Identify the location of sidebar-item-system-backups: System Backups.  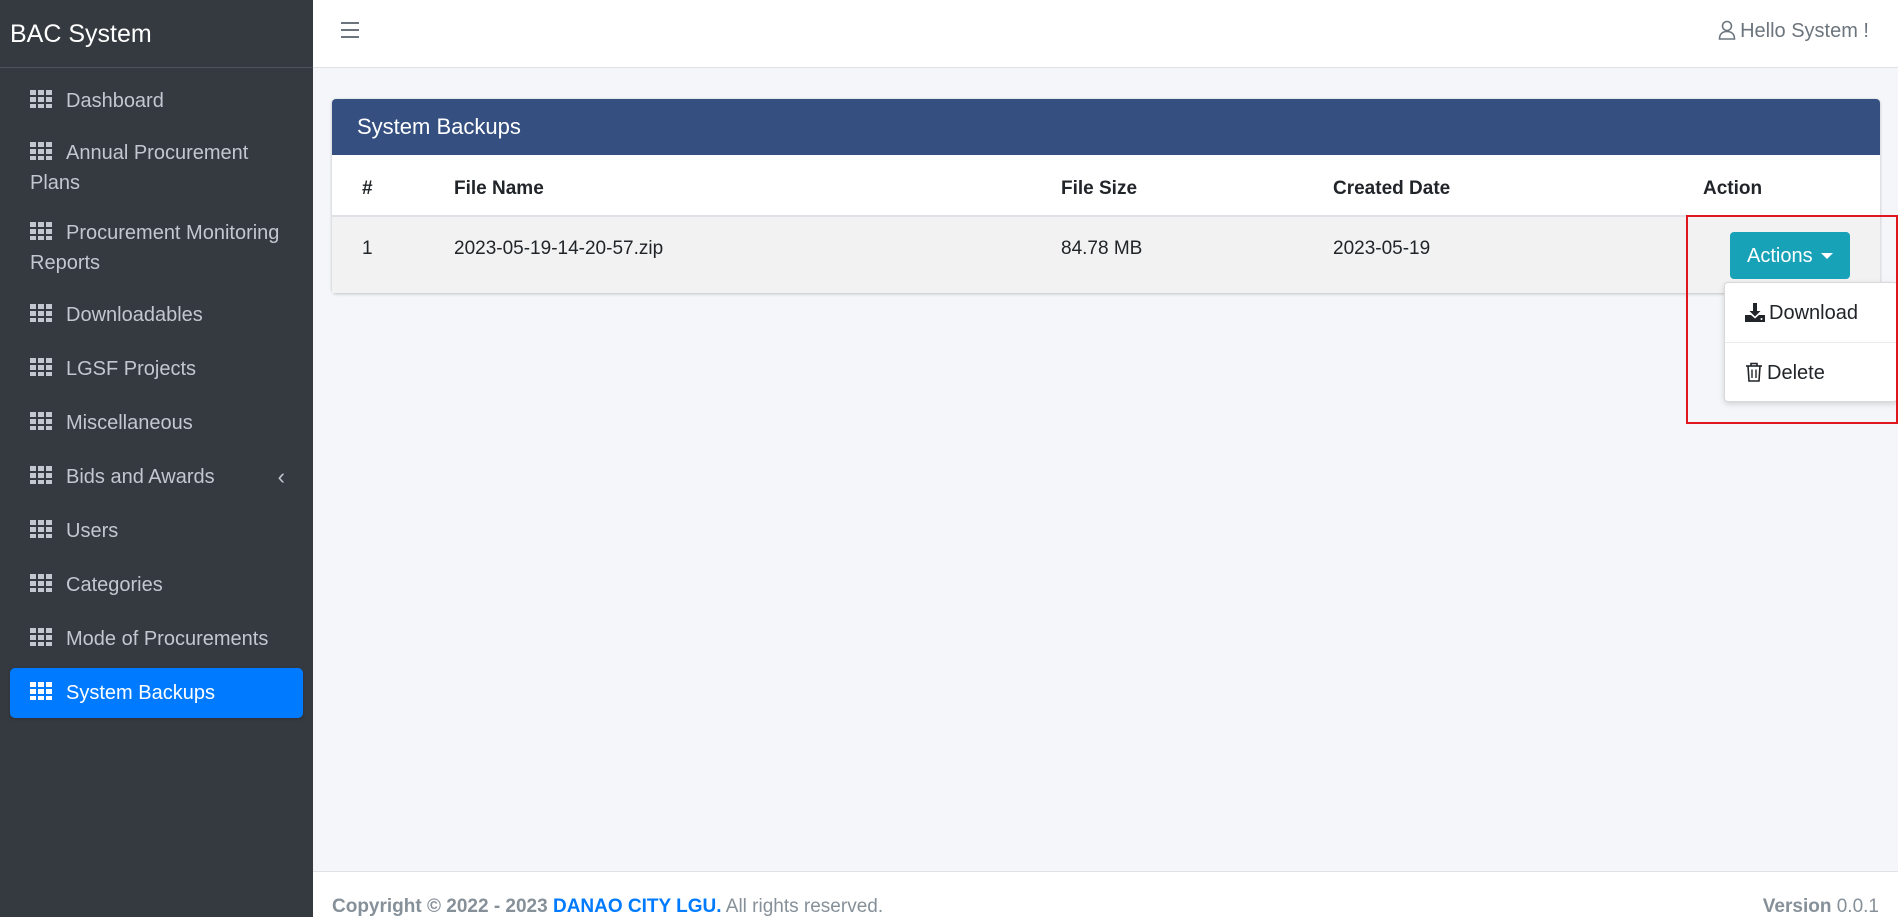
(156, 693).